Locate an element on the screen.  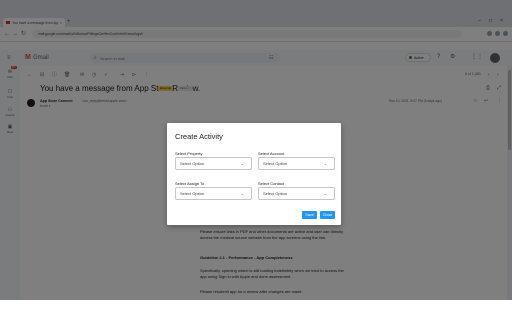
property-label: Select Property is located at coordinates (189, 153).